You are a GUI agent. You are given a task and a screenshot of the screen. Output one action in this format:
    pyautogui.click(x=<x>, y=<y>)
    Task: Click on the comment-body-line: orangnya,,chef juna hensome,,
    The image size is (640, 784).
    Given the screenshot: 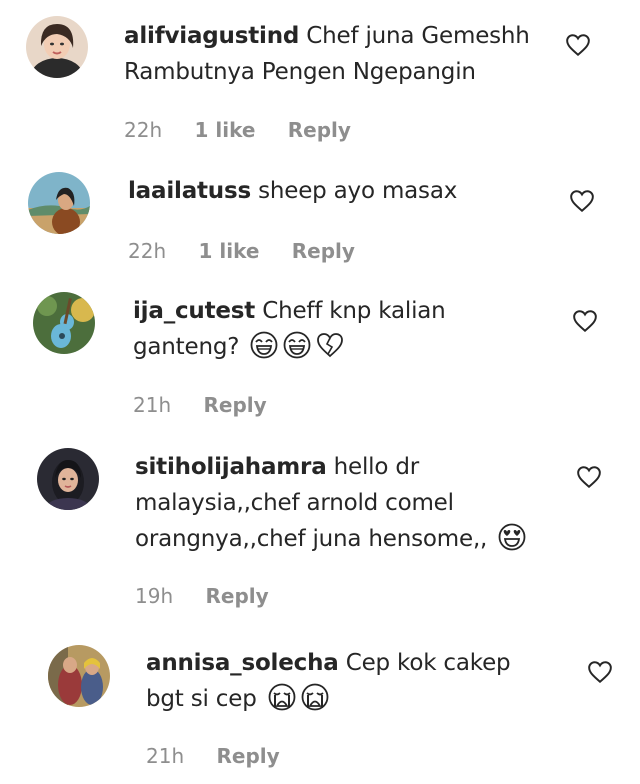 What is the action you would take?
    pyautogui.click(x=311, y=539)
    